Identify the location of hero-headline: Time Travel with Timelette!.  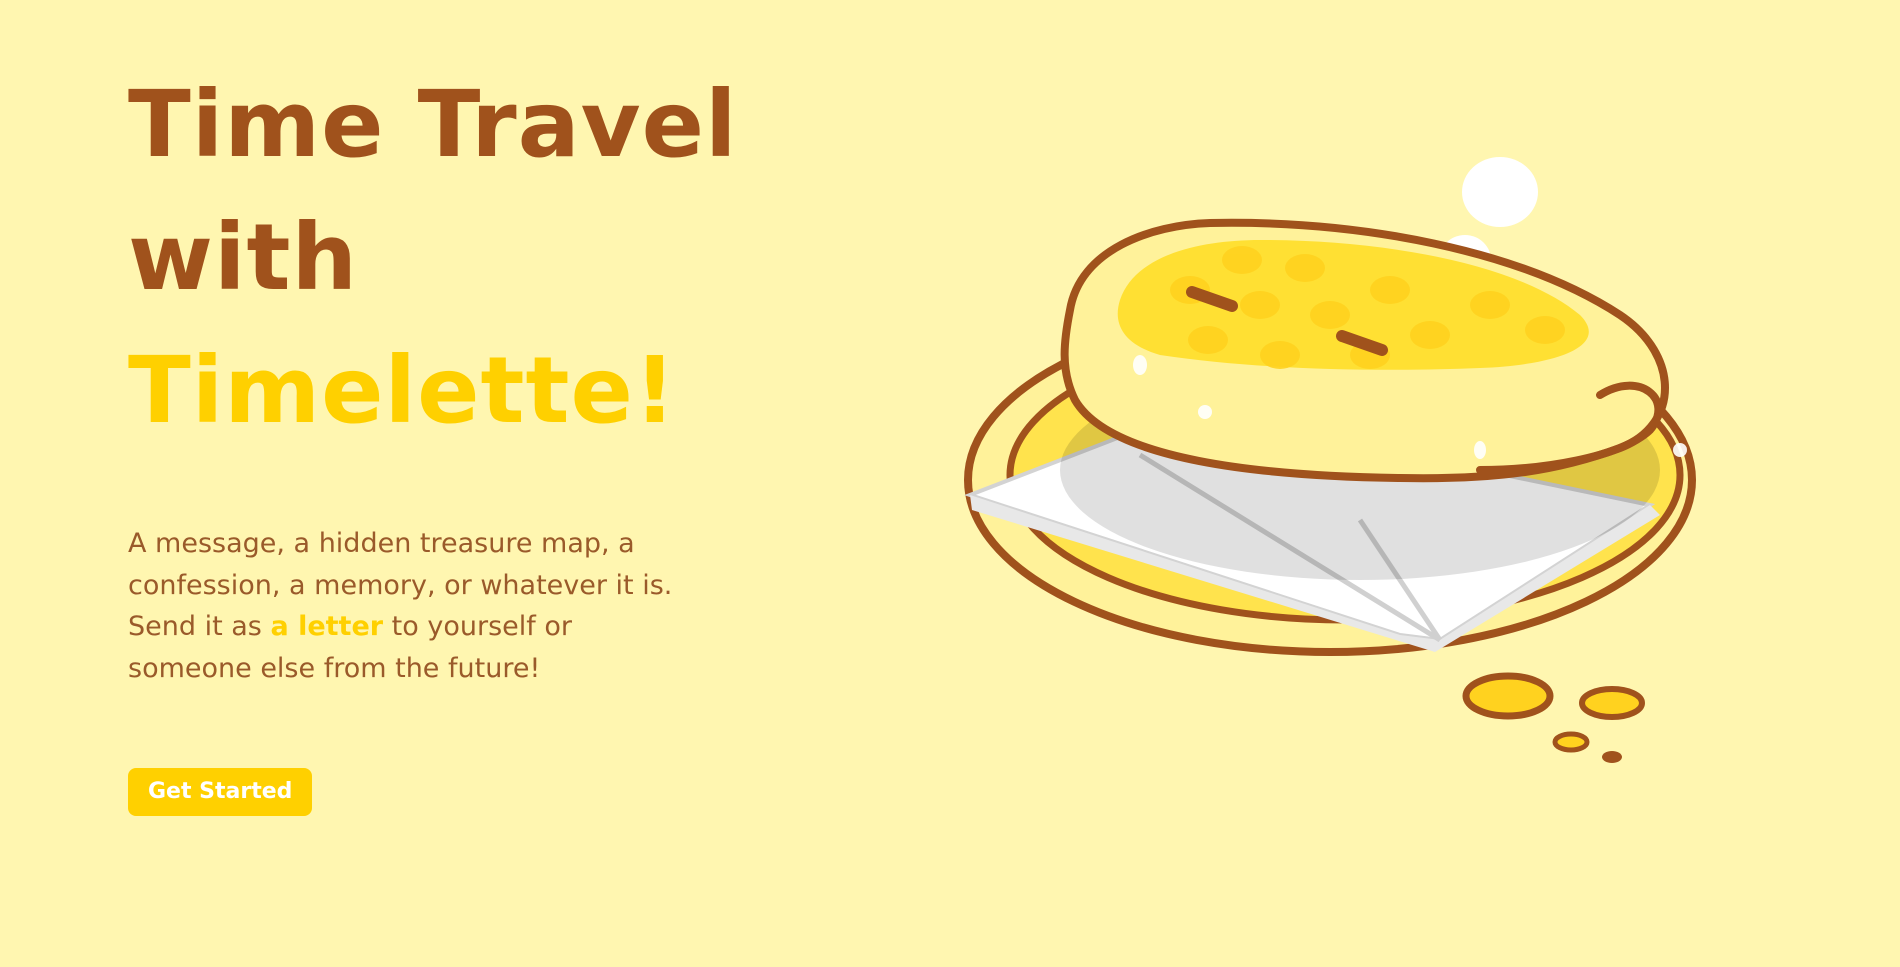
(433, 257).